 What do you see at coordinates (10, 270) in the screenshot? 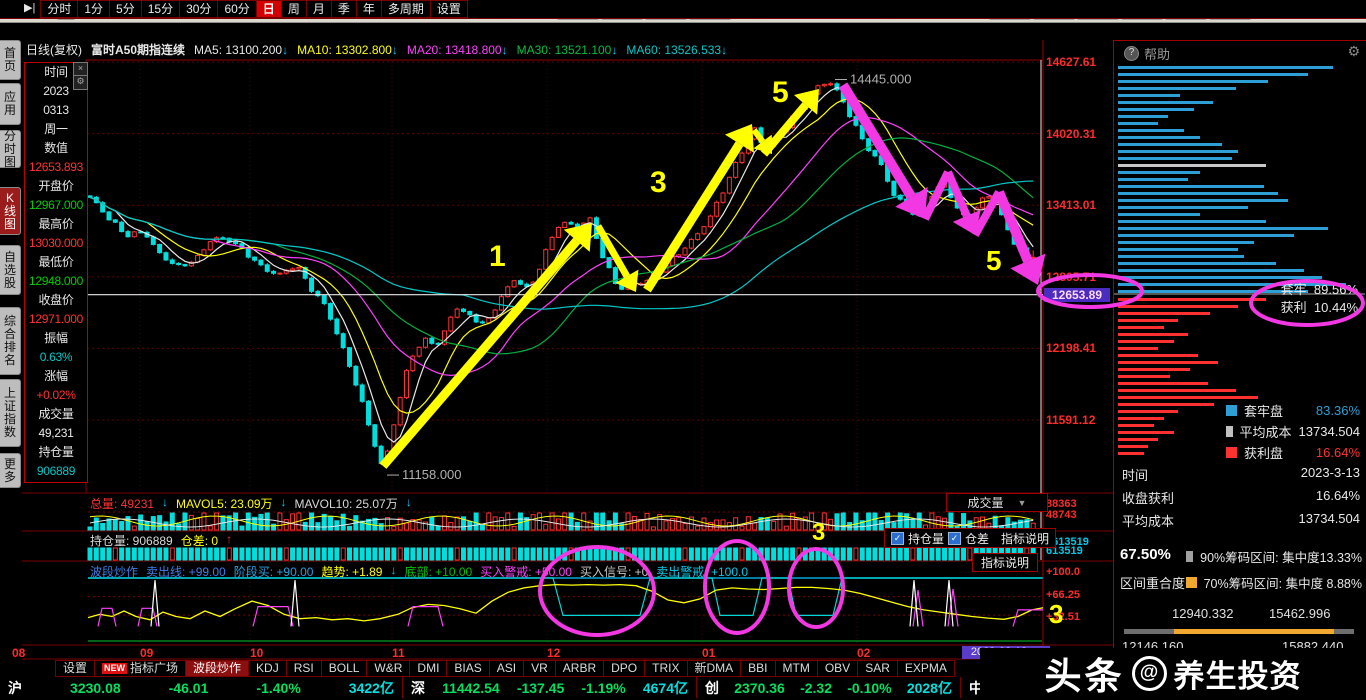
I see `sidebar-item-自选股: 自选股` at bounding box center [10, 270].